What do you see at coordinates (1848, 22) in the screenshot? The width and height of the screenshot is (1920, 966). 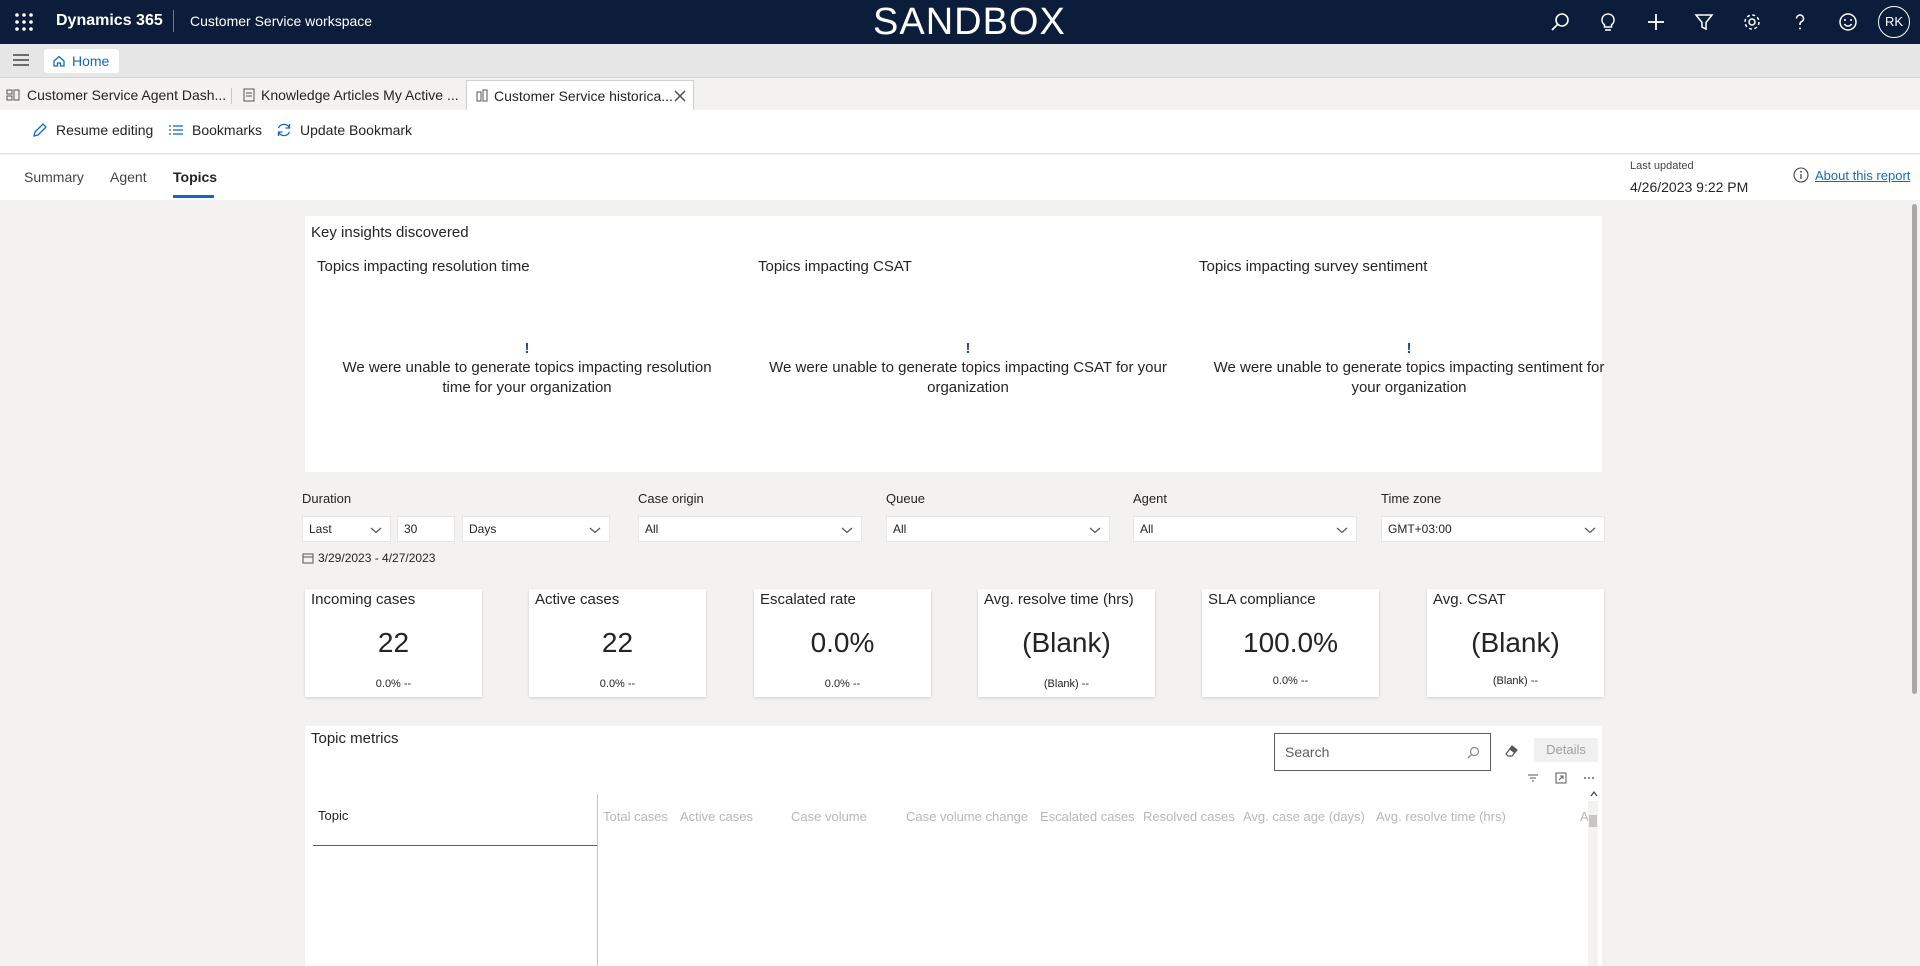 I see `smiley-icon` at bounding box center [1848, 22].